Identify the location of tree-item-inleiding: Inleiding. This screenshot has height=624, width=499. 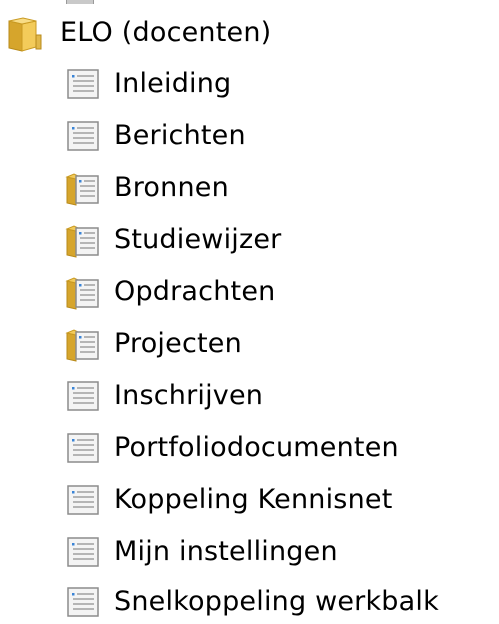
(147, 84).